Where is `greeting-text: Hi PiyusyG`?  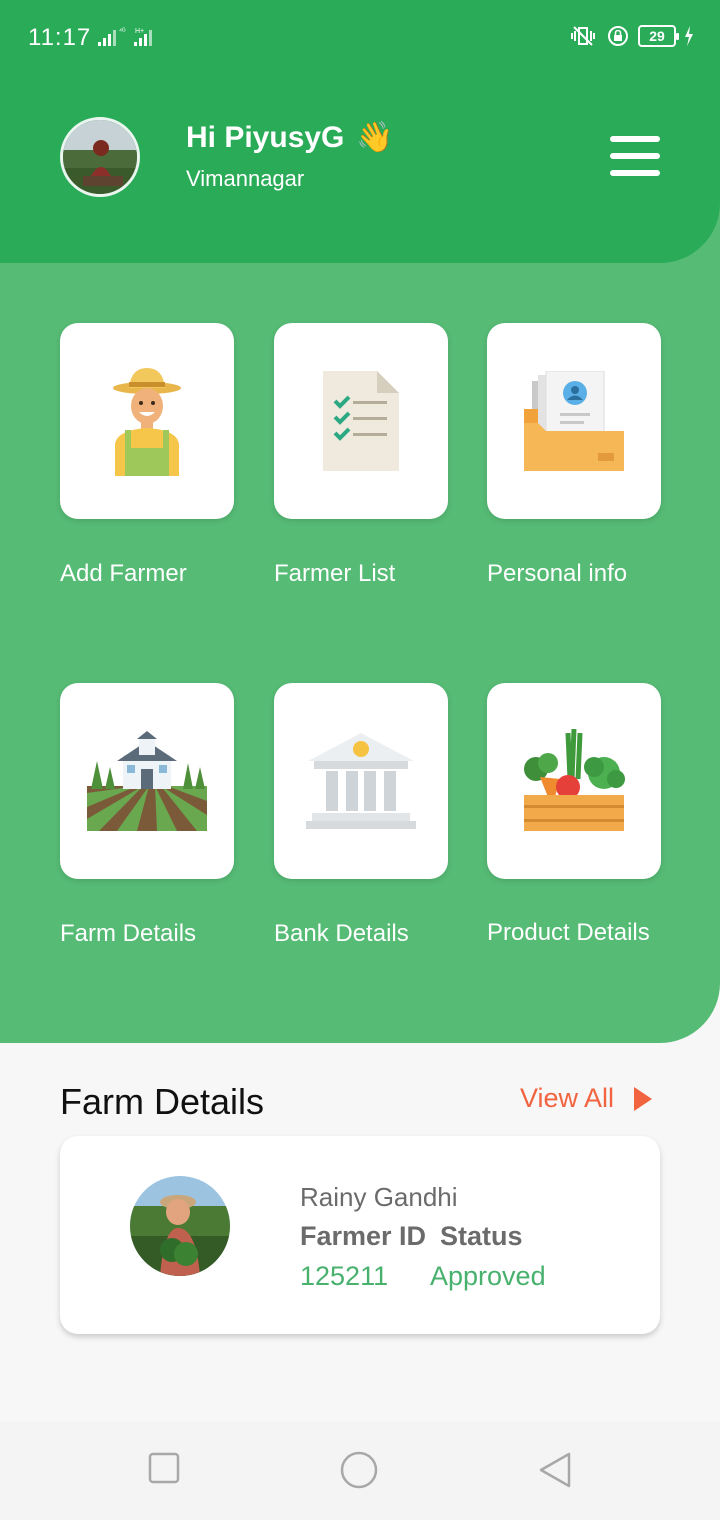
greeting-text: Hi PiyusyG is located at coordinates (265, 137).